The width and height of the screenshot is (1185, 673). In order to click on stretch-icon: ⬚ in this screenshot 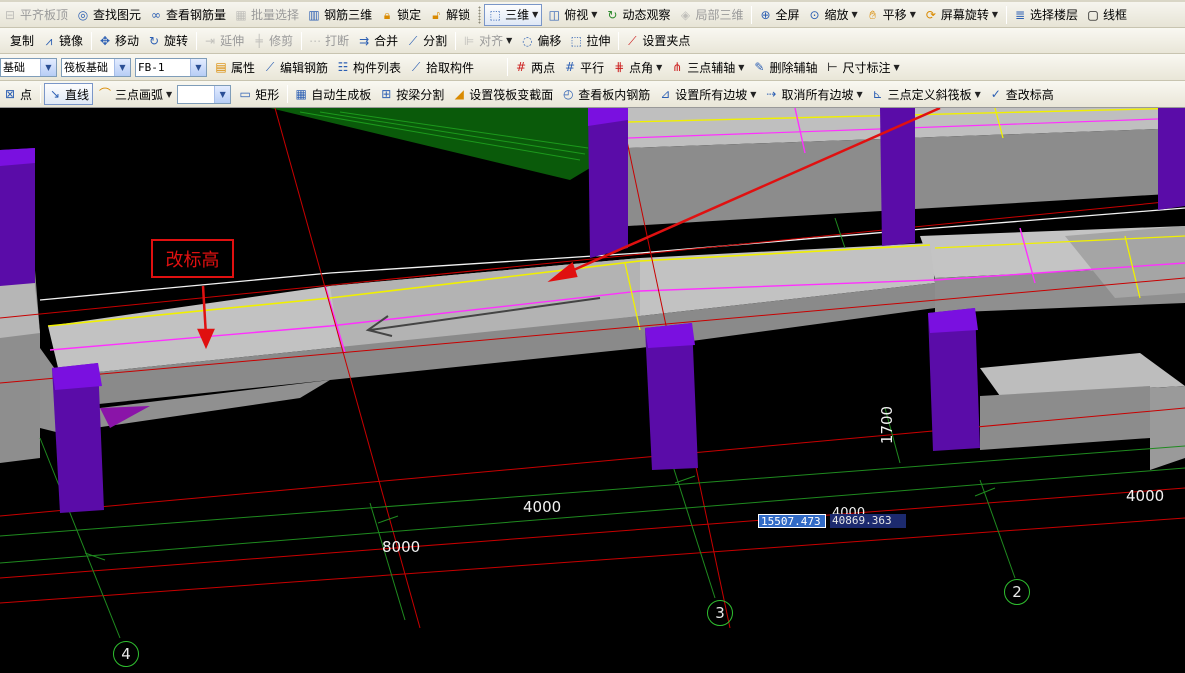, I will do `click(576, 40)`.